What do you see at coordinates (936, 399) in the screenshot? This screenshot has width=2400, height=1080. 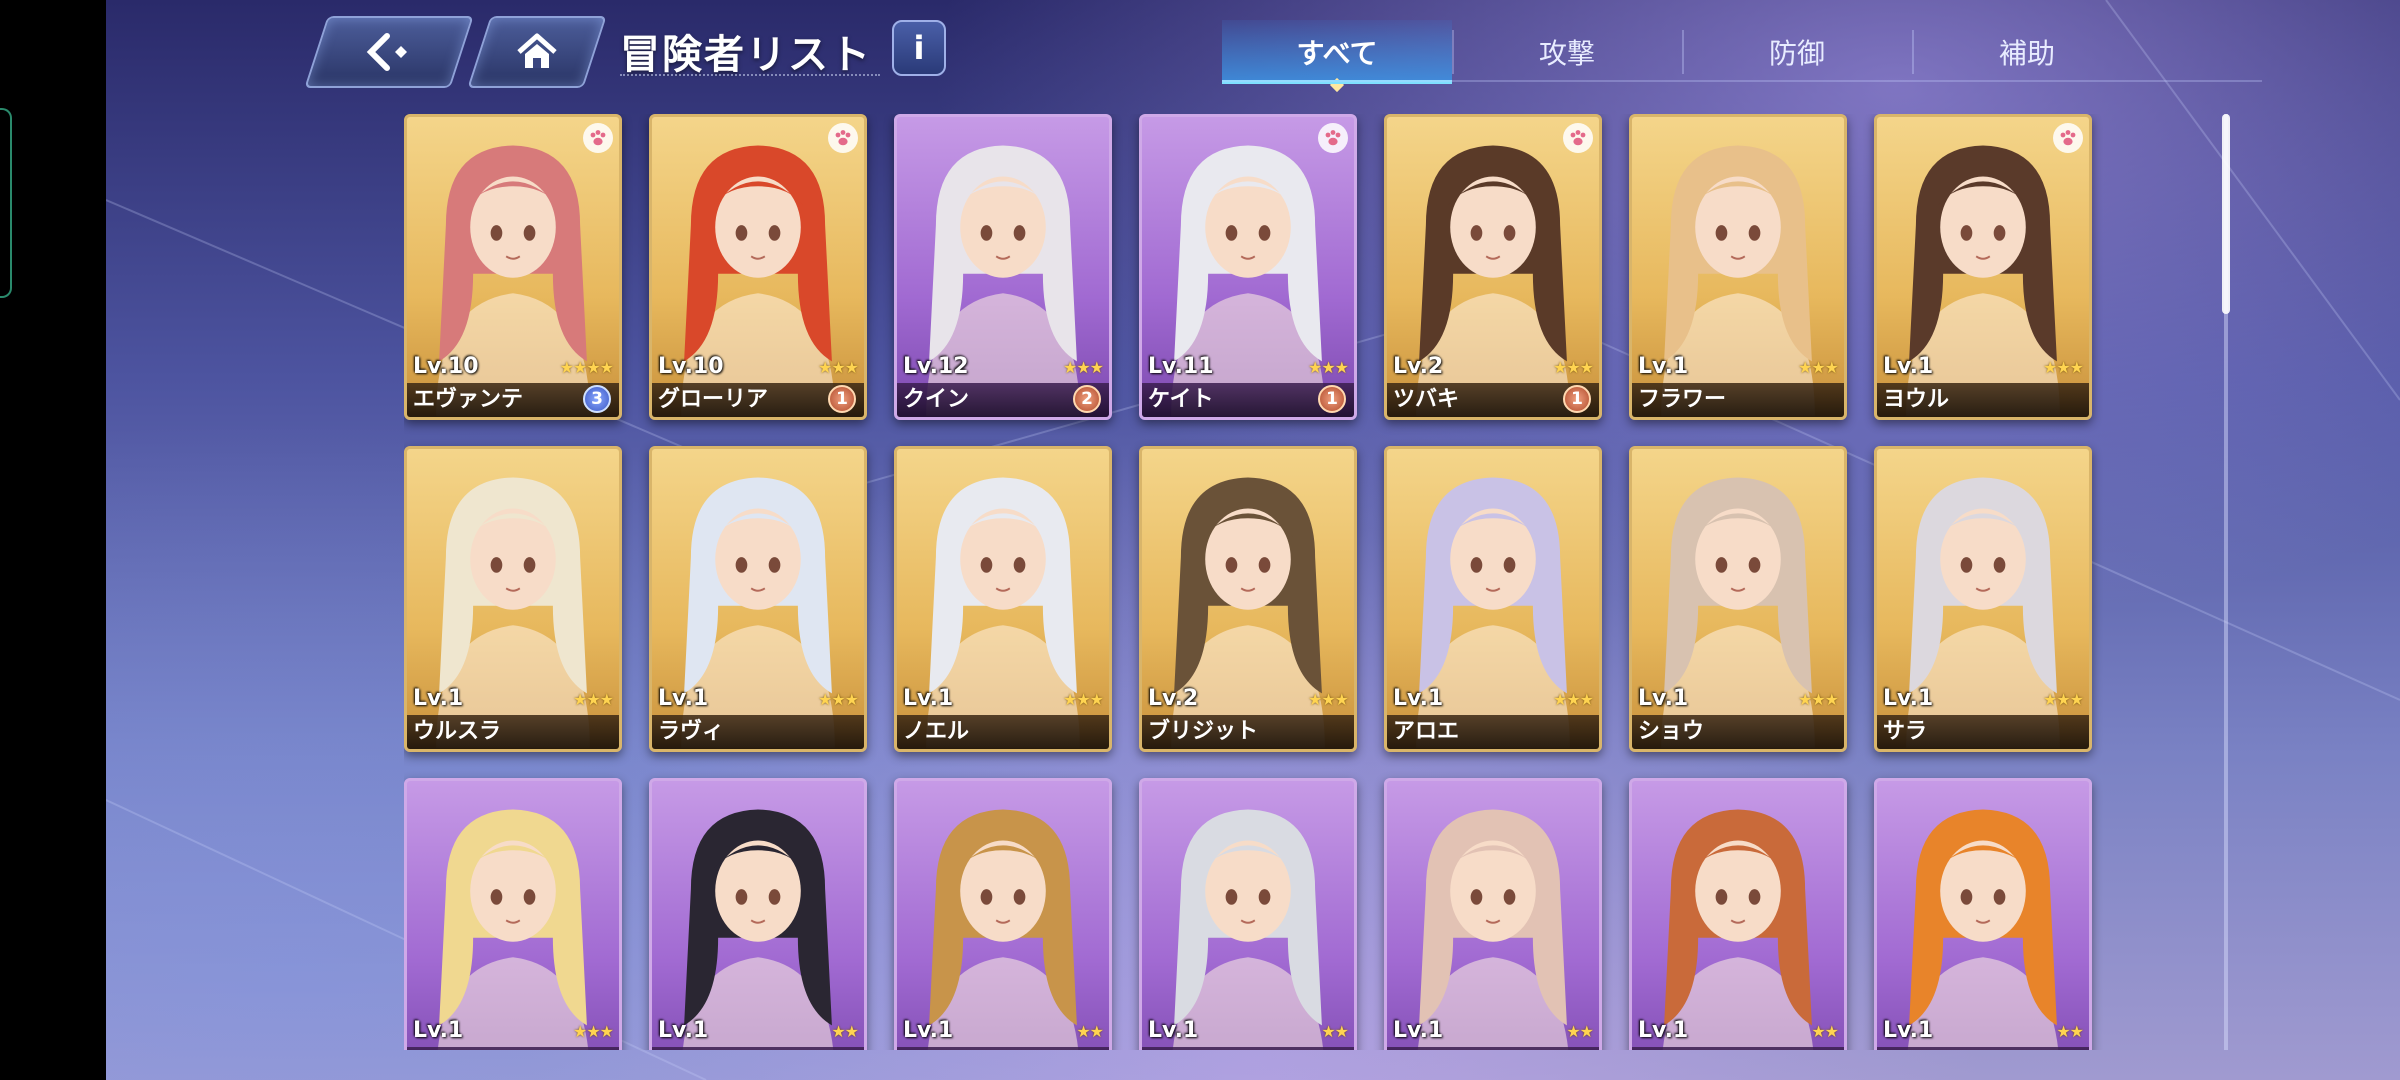 I see `character-name: クイン` at bounding box center [936, 399].